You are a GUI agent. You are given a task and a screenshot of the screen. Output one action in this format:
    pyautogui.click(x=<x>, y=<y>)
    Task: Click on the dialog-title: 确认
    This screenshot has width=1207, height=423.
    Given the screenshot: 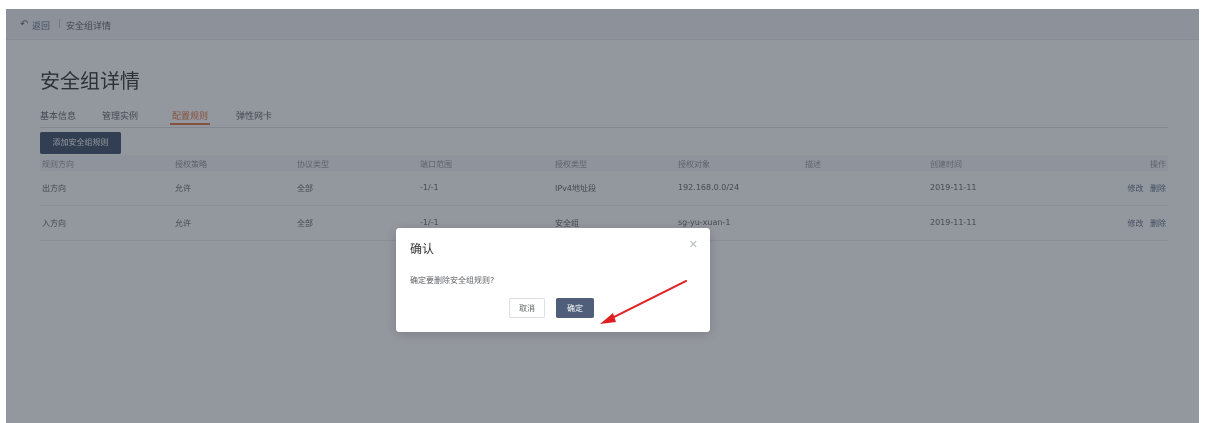 What is the action you would take?
    pyautogui.click(x=422, y=249)
    